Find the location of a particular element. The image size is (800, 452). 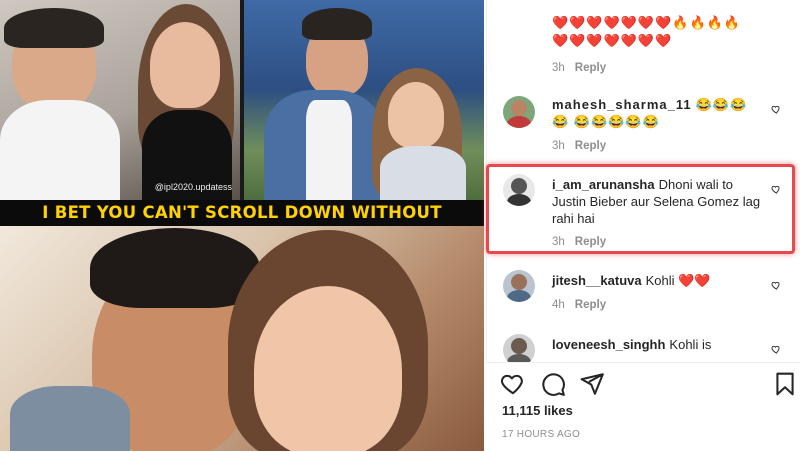

comment-username: loveneesh_singhh is located at coordinates (608, 344).